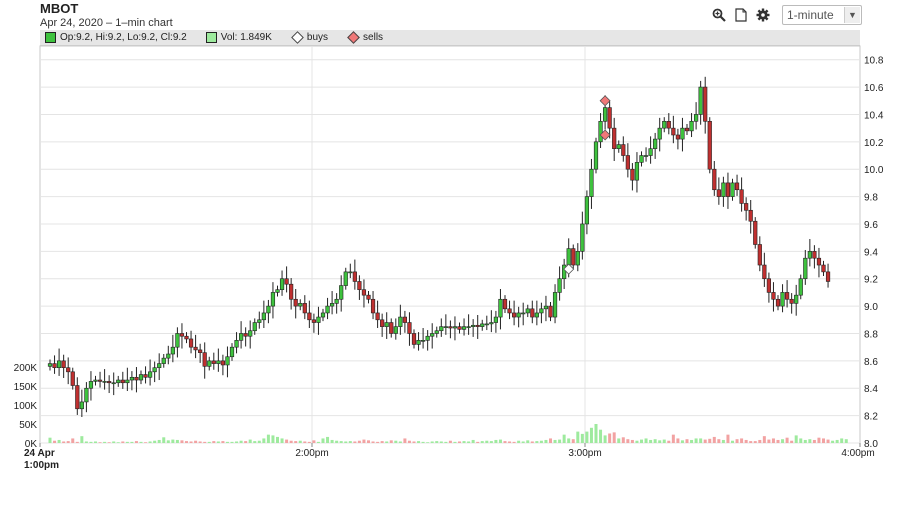  I want to click on price-tick-label: 8.2, so click(871, 417).